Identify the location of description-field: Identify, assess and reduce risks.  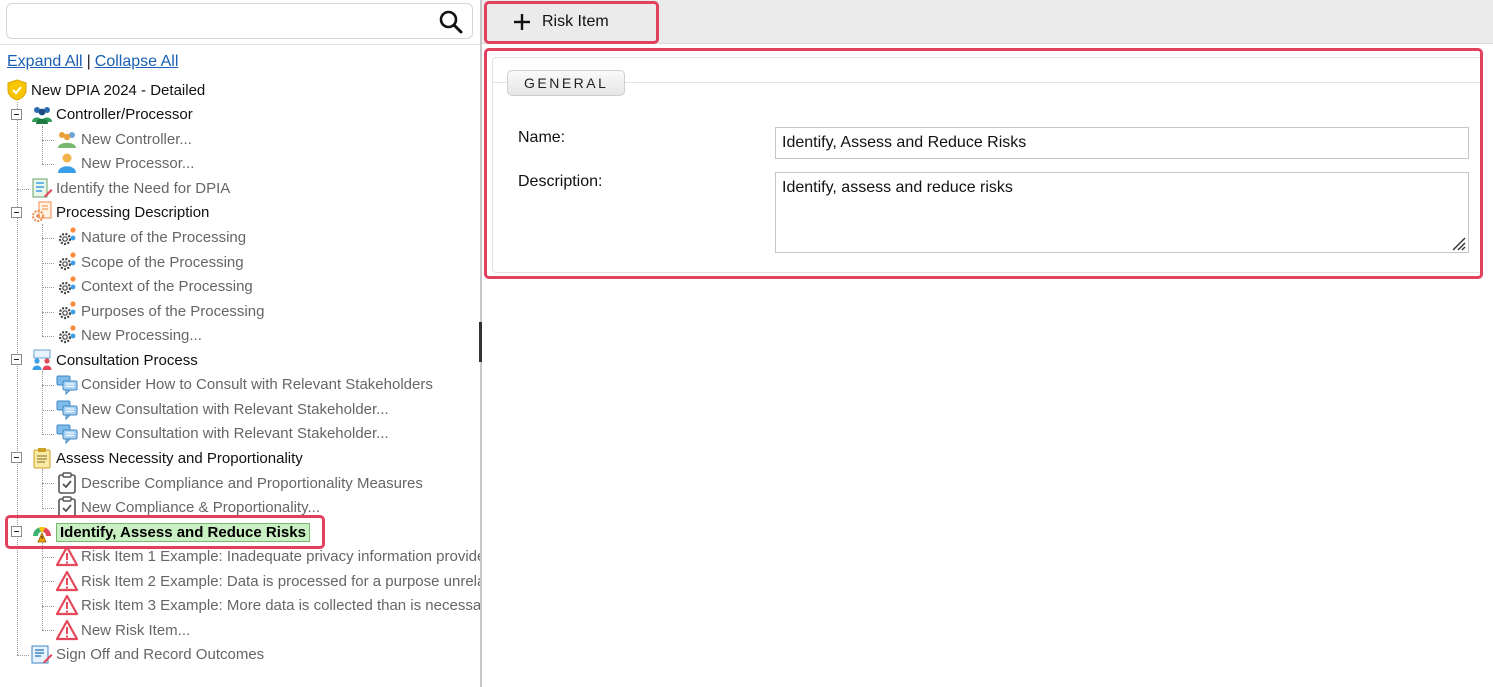
(1122, 212).